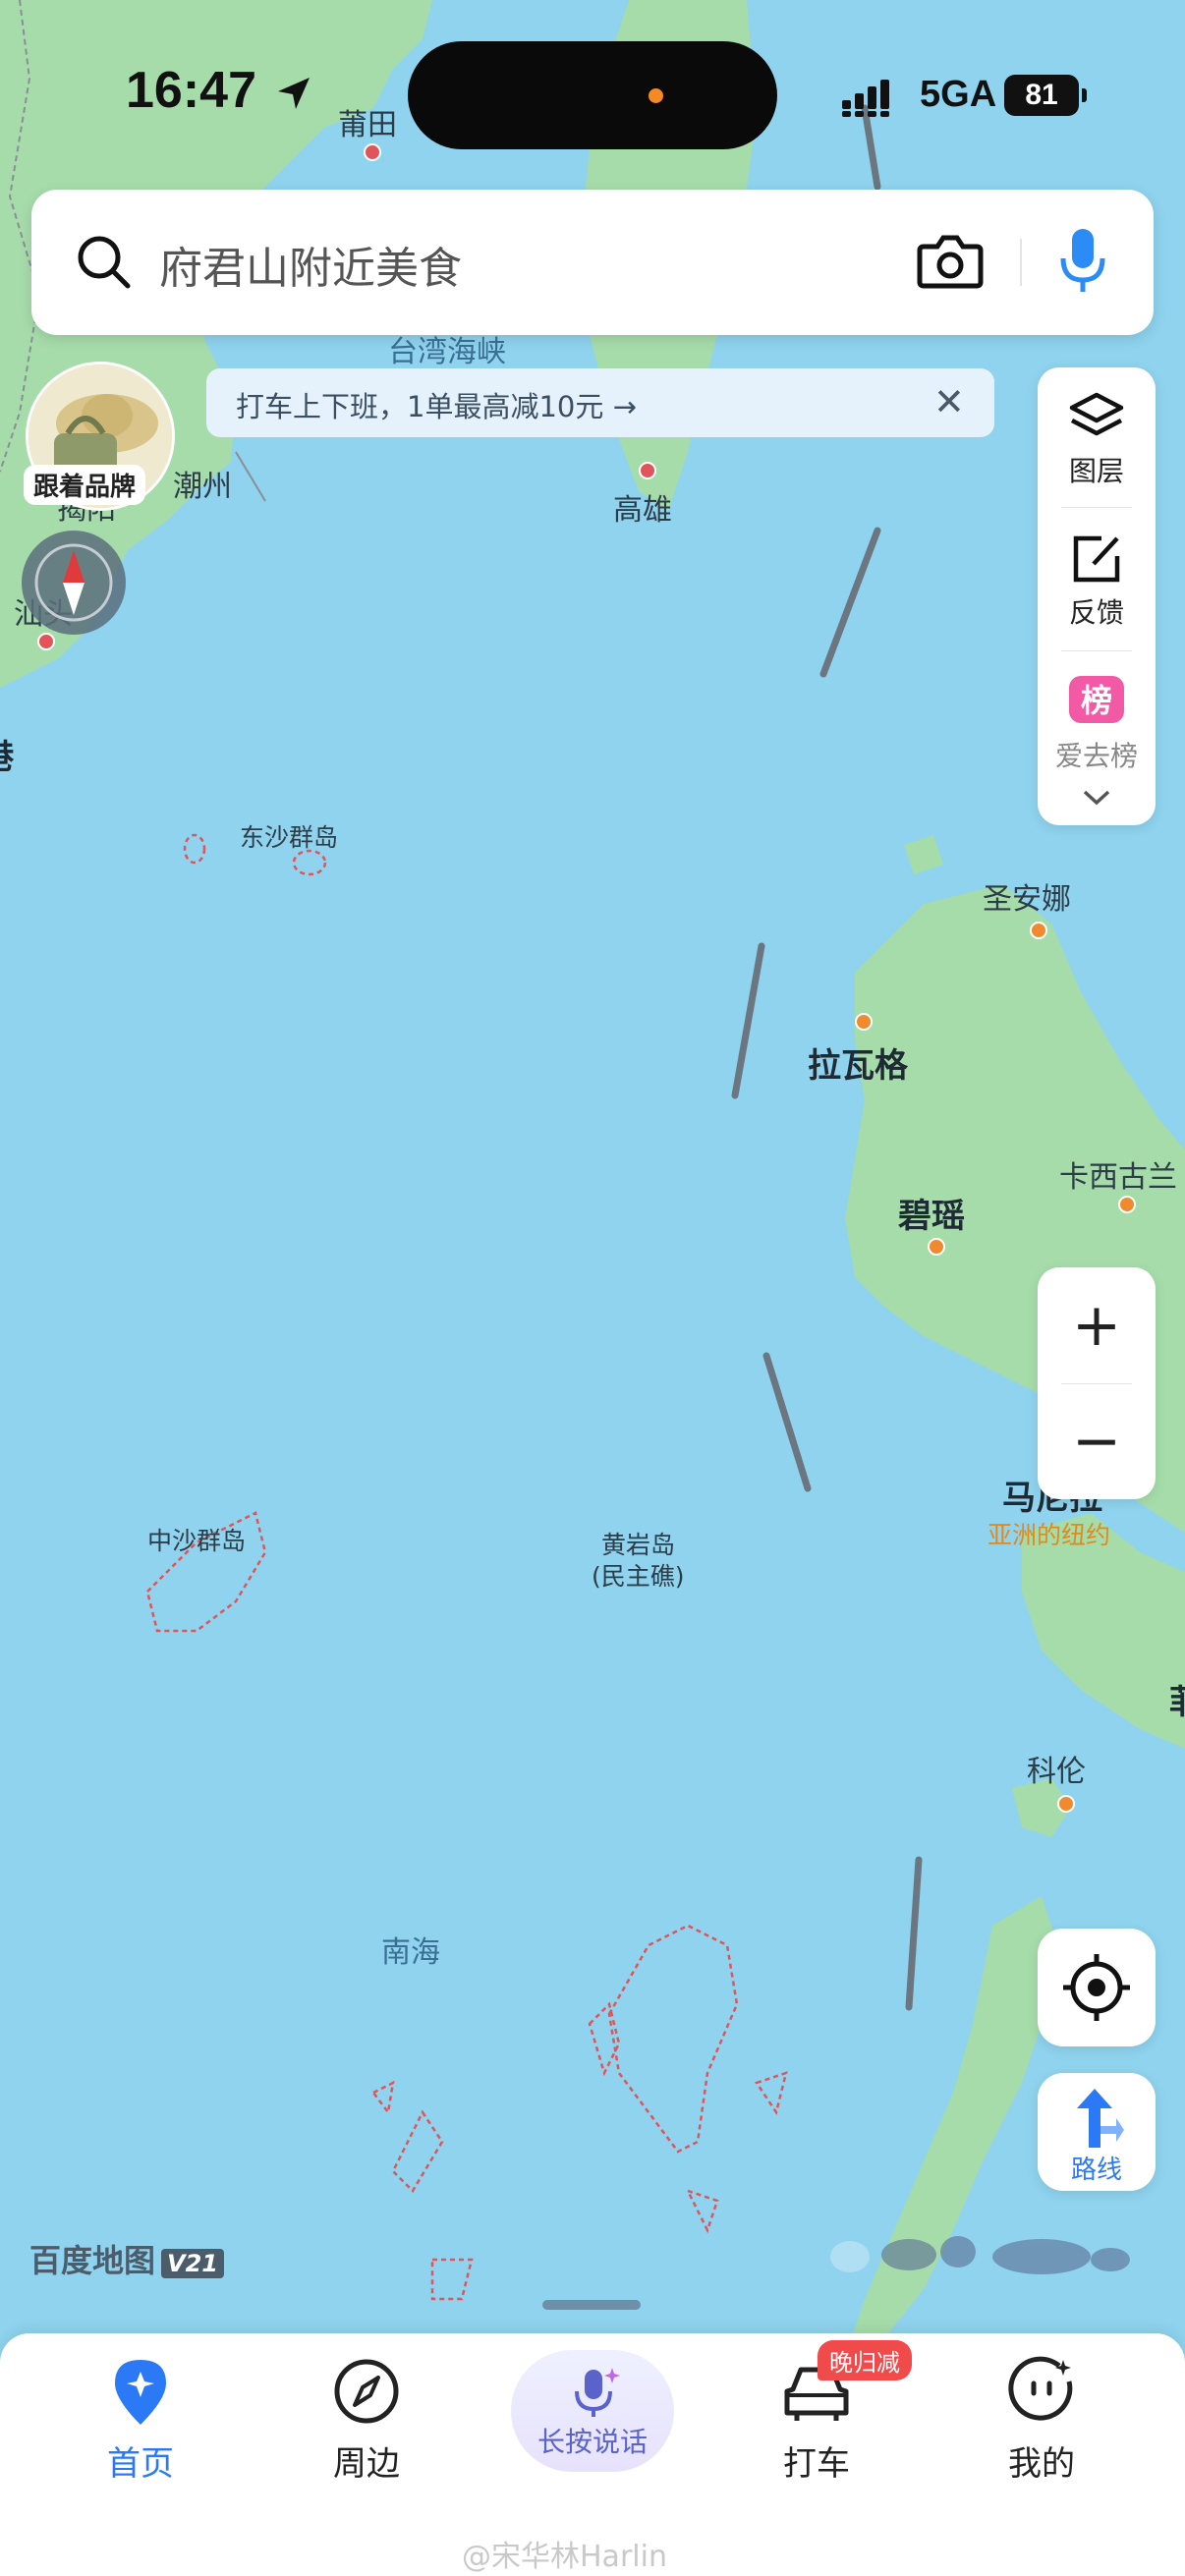  I want to click on map-label-huangyan: 黄岩岛, so click(638, 1543).